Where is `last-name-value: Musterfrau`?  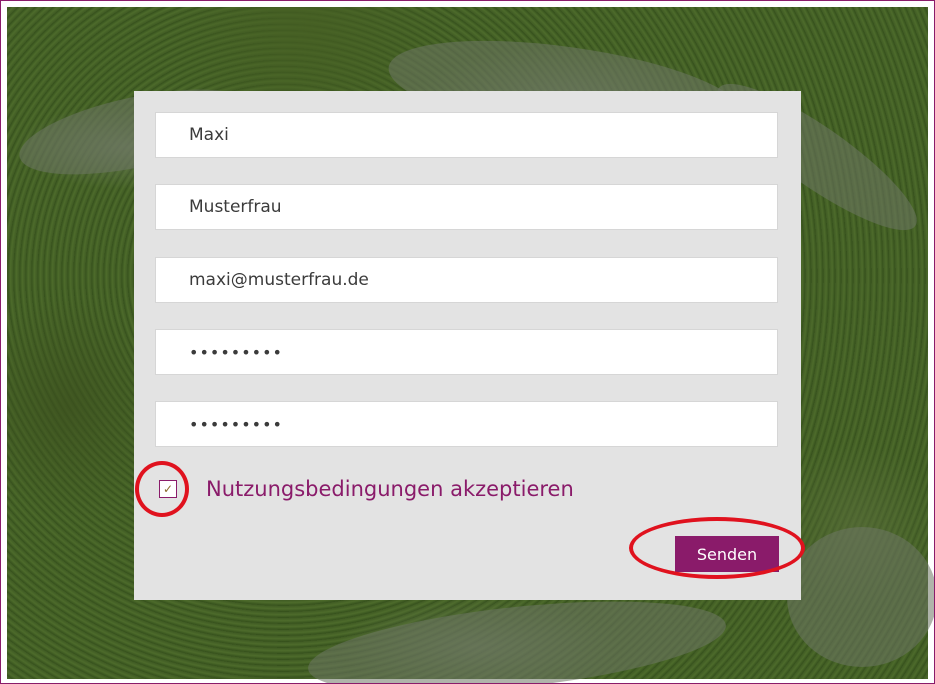
last-name-value: Musterfrau is located at coordinates (235, 207).